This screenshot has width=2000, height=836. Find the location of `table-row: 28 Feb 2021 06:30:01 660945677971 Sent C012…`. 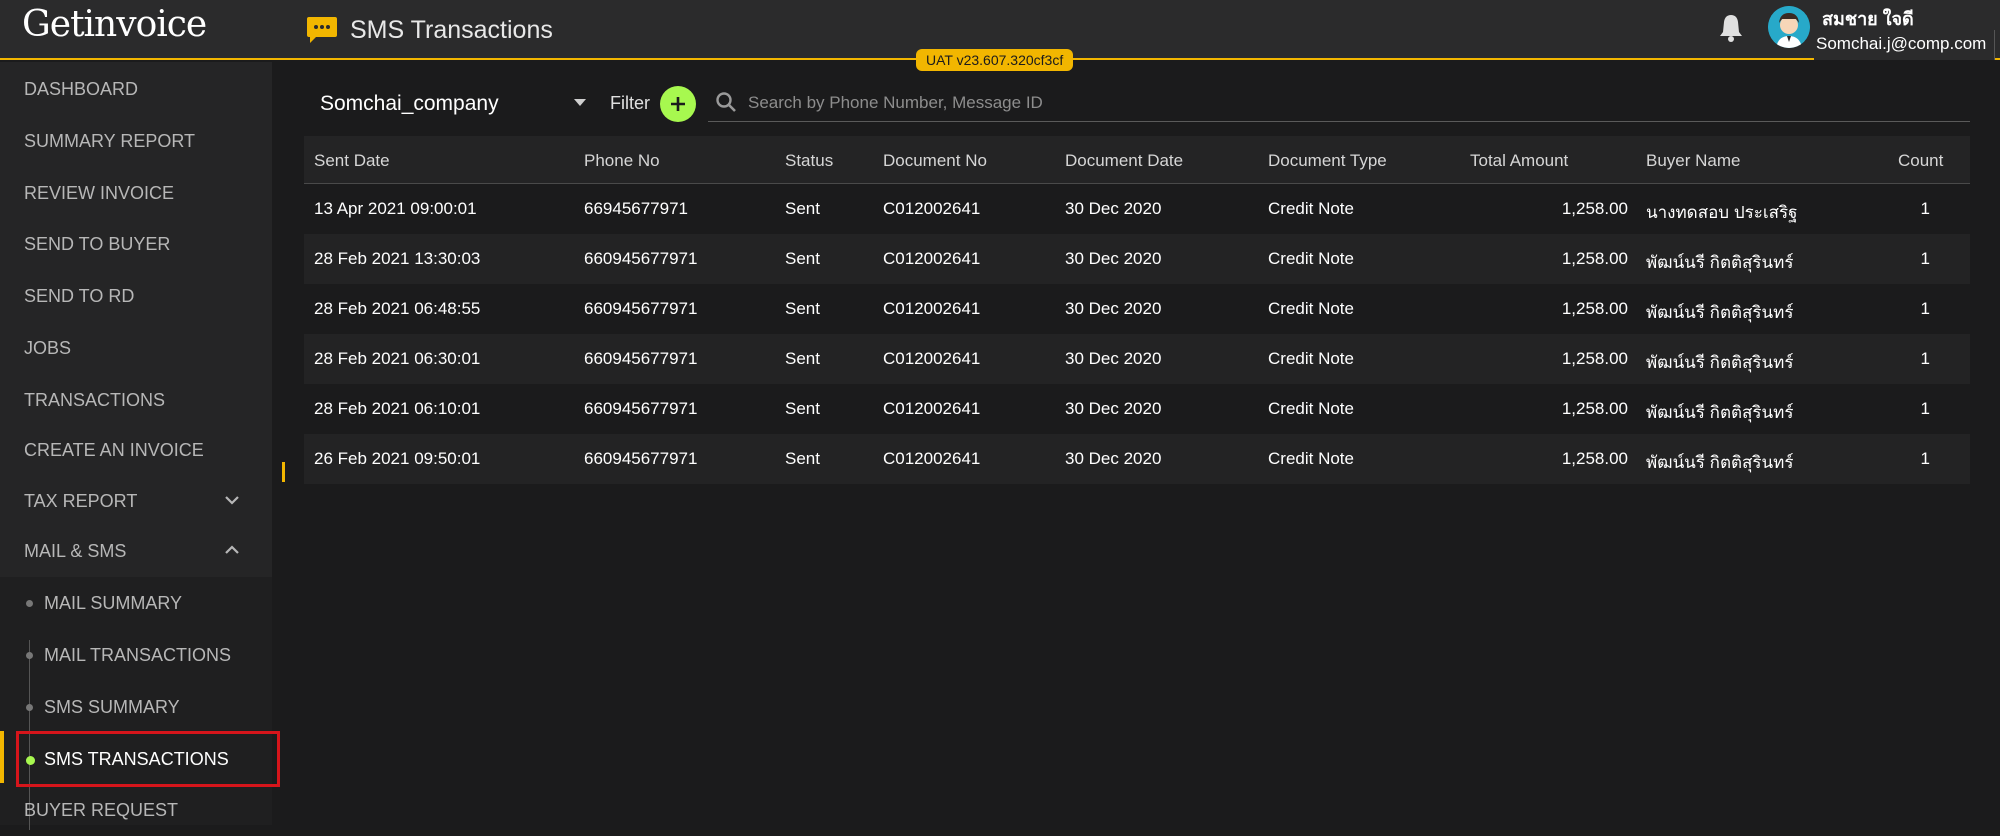

table-row: 28 Feb 2021 06:30:01 660945677971 Sent C012… is located at coordinates (1137, 359).